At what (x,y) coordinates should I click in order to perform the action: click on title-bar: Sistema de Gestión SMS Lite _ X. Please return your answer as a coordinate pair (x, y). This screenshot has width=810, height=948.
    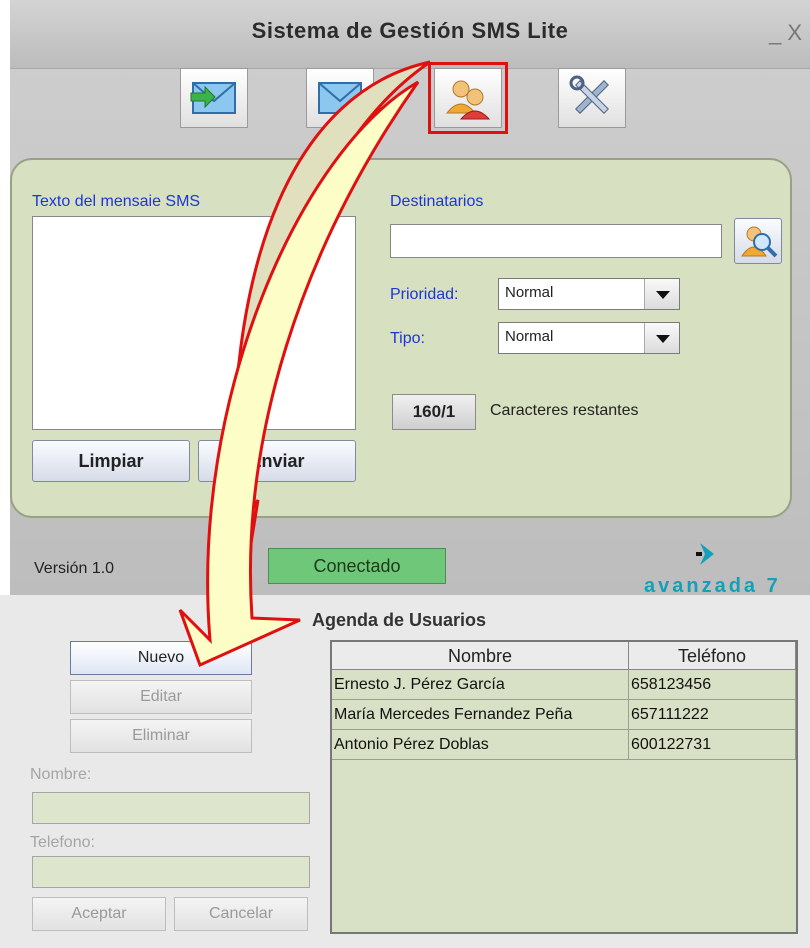
    Looking at the image, I should click on (410, 34).